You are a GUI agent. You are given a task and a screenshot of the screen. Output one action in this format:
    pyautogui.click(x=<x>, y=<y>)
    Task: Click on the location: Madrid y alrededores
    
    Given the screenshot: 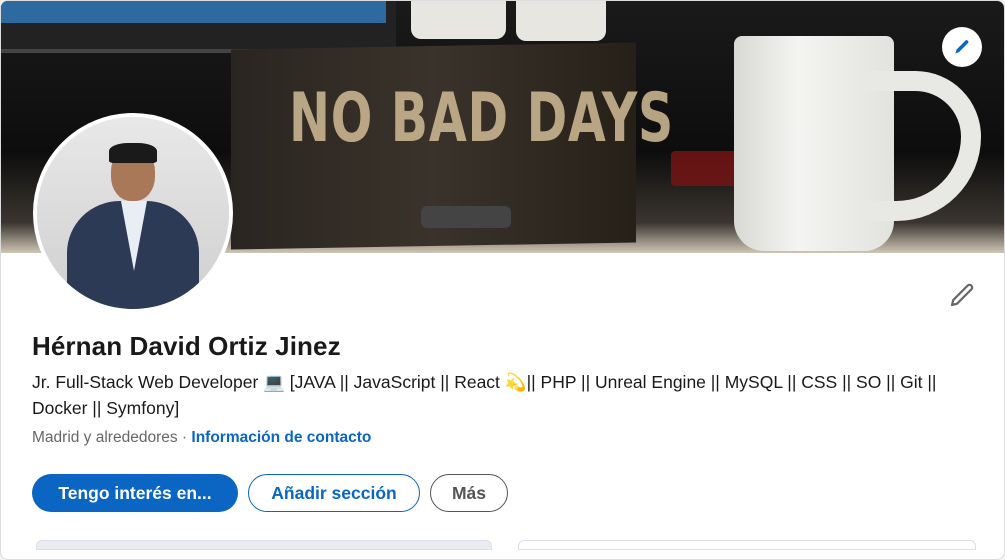 What is the action you would take?
    pyautogui.click(x=105, y=437)
    